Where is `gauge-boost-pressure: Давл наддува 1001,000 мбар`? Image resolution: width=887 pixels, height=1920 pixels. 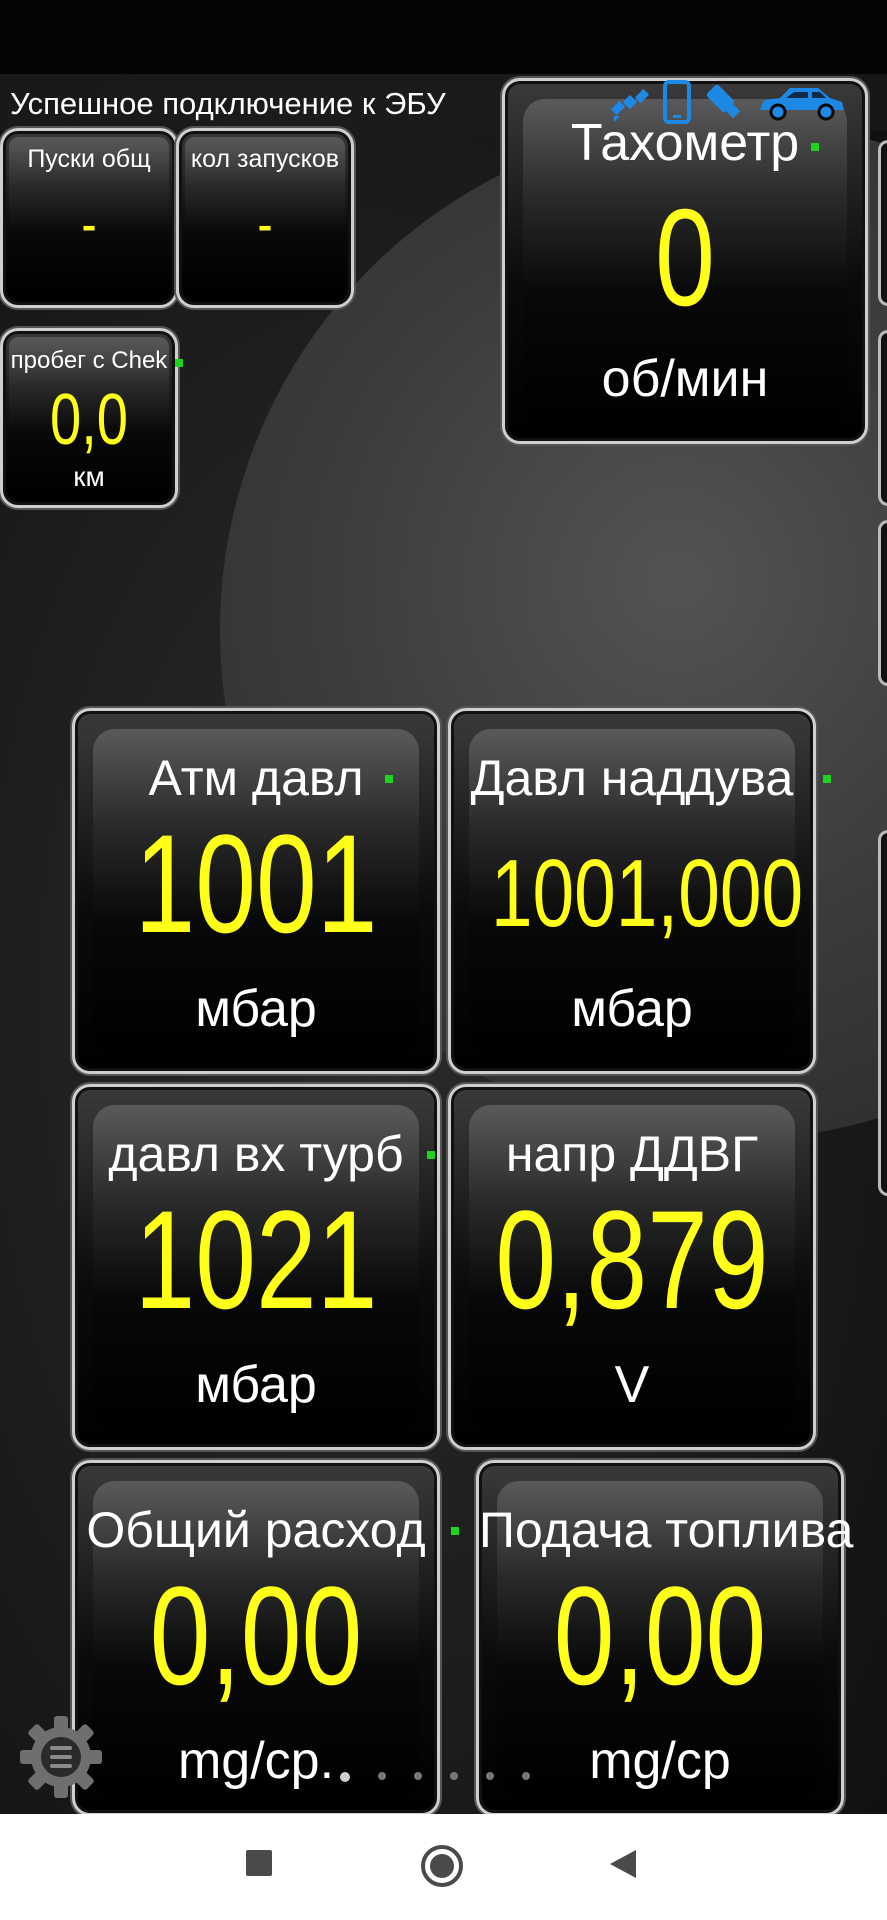
gauge-boost-pressure: Давл наддува 1001,000 мбар is located at coordinates (639, 891).